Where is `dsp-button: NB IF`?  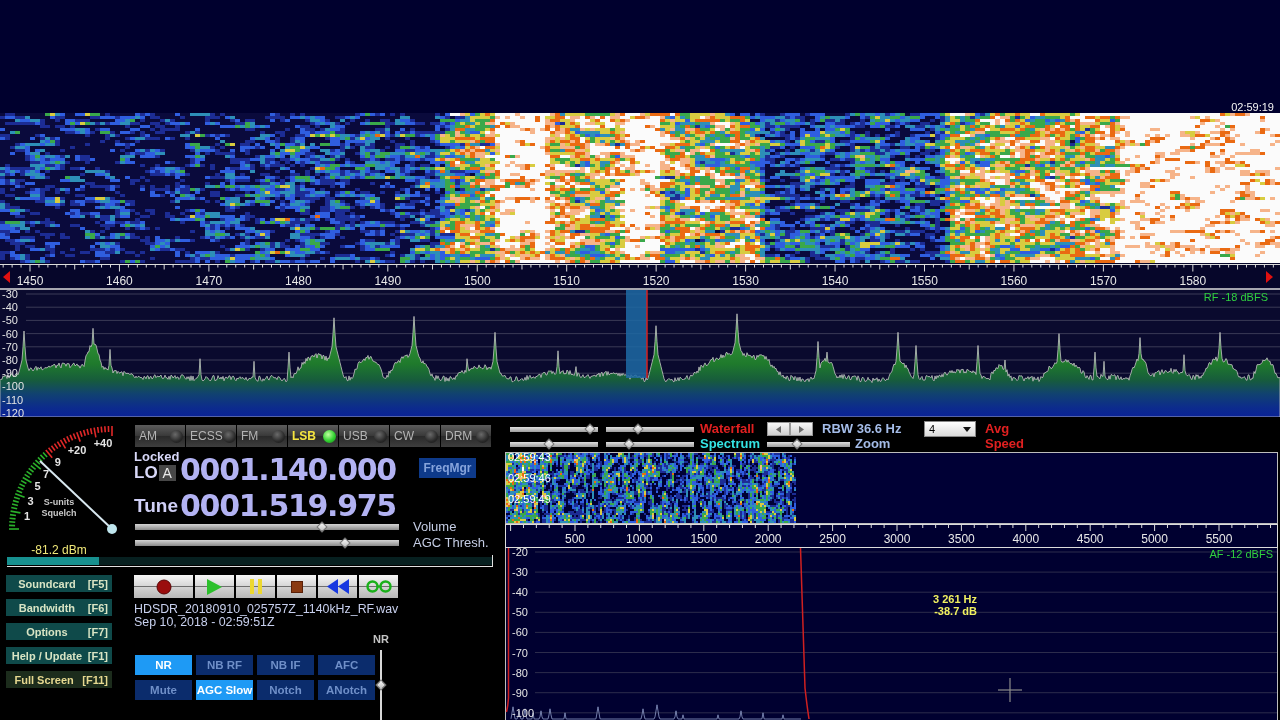
dsp-button: NB IF is located at coordinates (285, 665).